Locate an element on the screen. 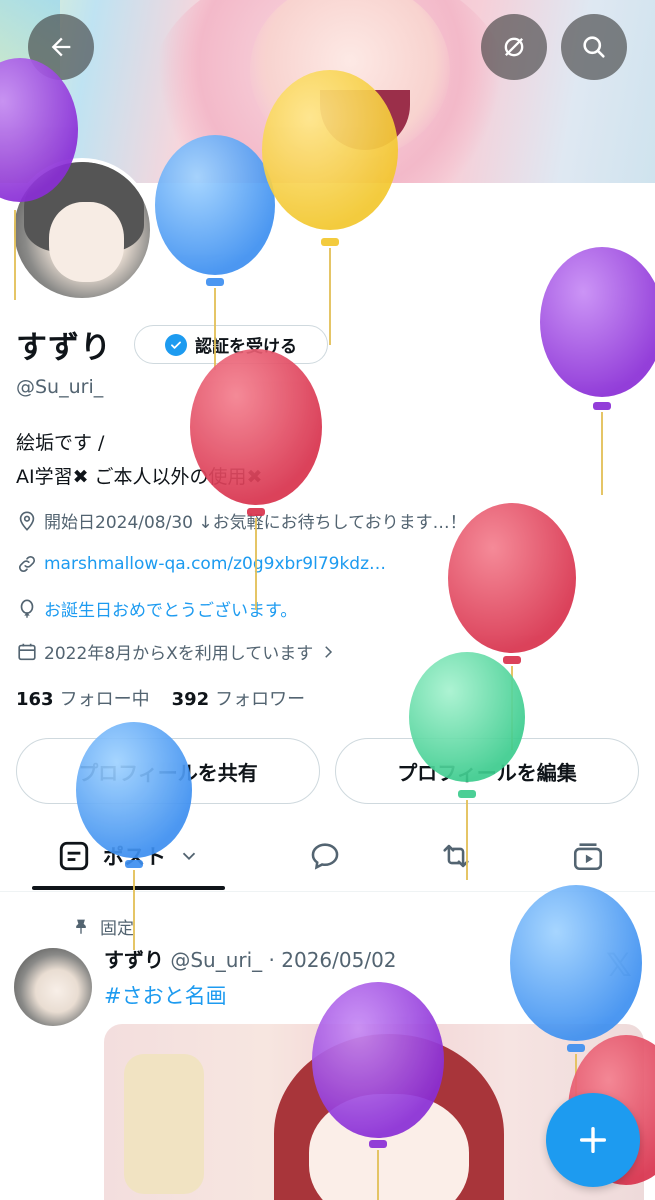 This screenshot has height=1200, width=655. compose-post-button is located at coordinates (593, 1140).